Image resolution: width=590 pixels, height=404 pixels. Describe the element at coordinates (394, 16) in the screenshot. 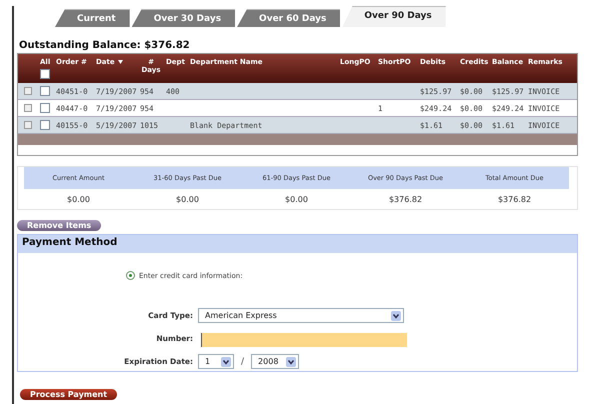

I see `tab: Over 90 Days` at that location.